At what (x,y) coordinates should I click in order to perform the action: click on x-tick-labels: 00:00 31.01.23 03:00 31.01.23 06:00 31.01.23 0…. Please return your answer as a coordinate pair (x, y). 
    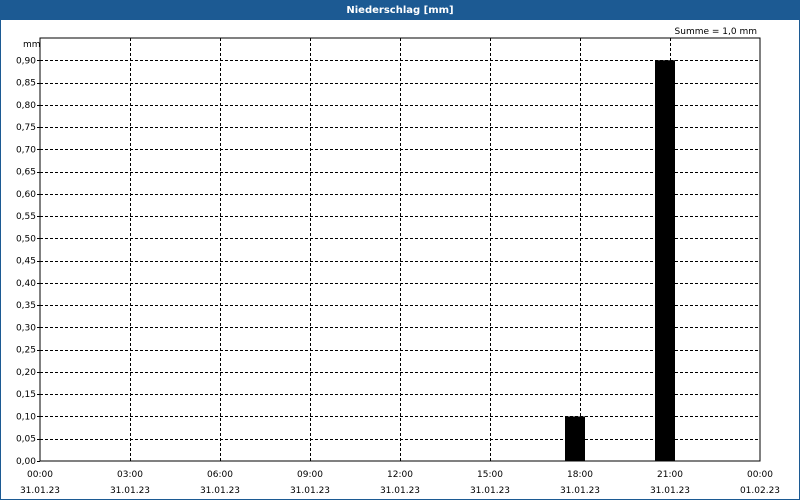
    Looking at the image, I should click on (400, 483).